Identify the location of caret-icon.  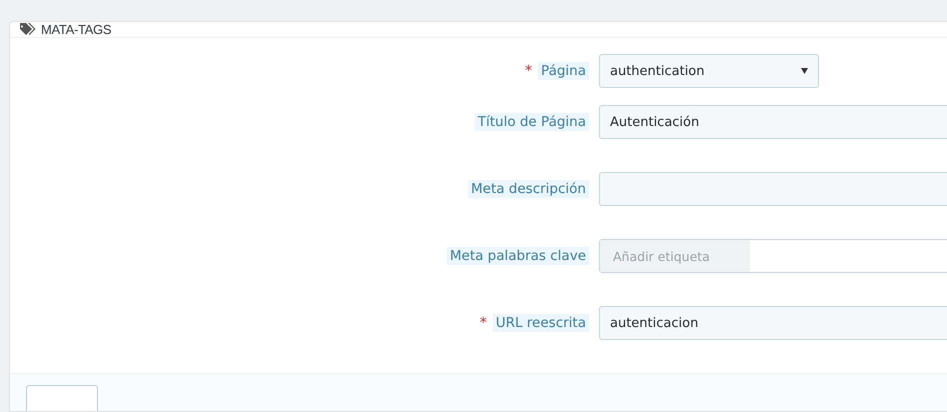
(804, 71).